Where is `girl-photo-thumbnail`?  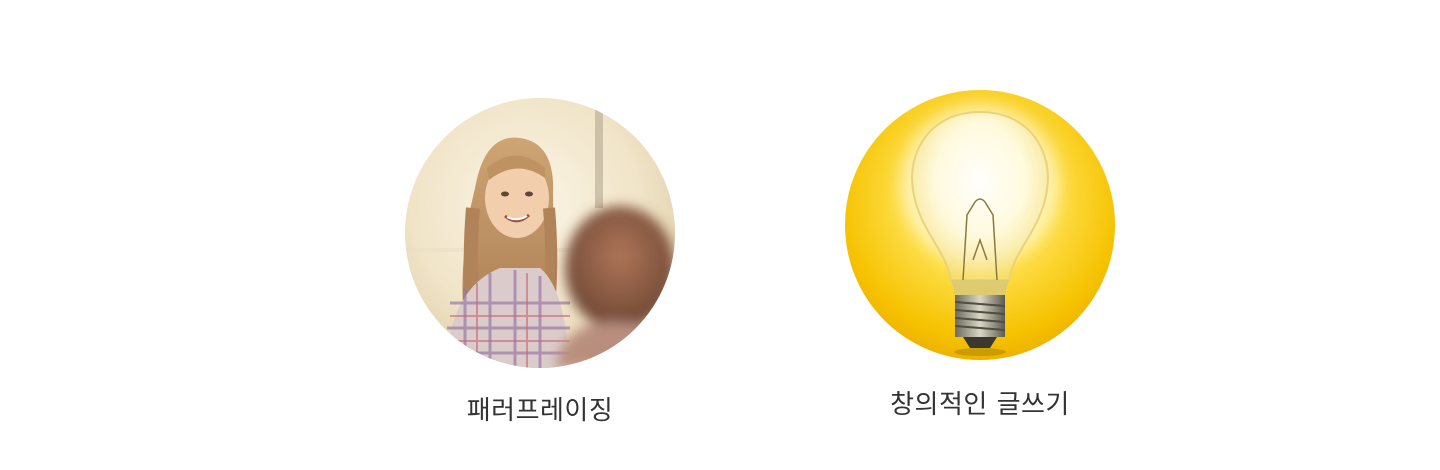 girl-photo-thumbnail is located at coordinates (540, 233).